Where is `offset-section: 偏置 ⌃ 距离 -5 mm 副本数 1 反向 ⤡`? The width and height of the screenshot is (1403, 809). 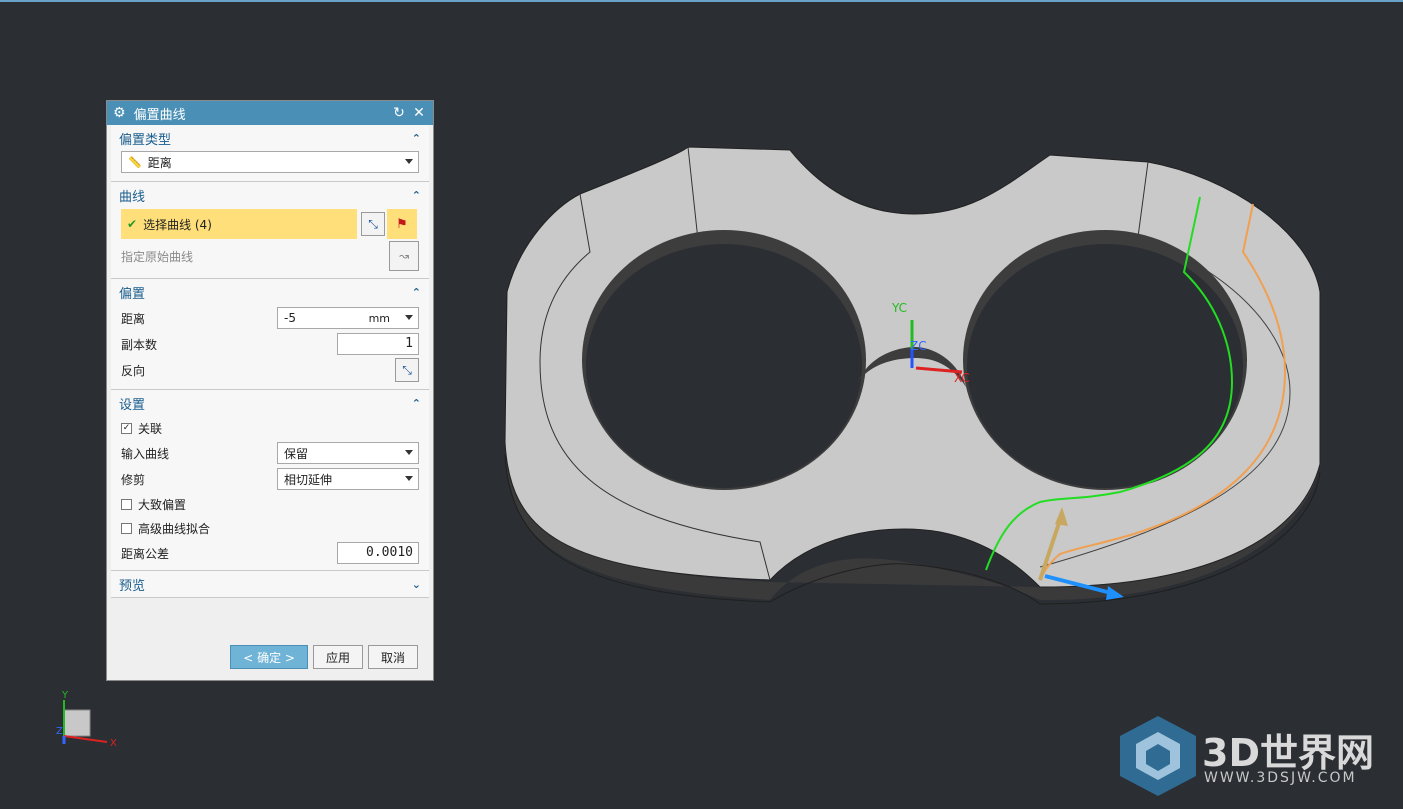 offset-section: 偏置 ⌃ 距离 -5 mm 副本数 1 反向 ⤡ is located at coordinates (270, 334).